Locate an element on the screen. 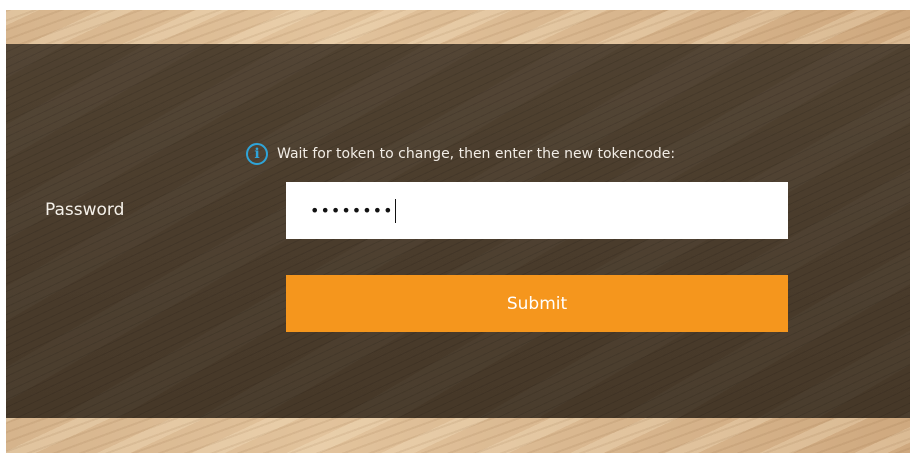 The height and width of the screenshot is (453, 915). submit-button: Submit is located at coordinates (537, 303).